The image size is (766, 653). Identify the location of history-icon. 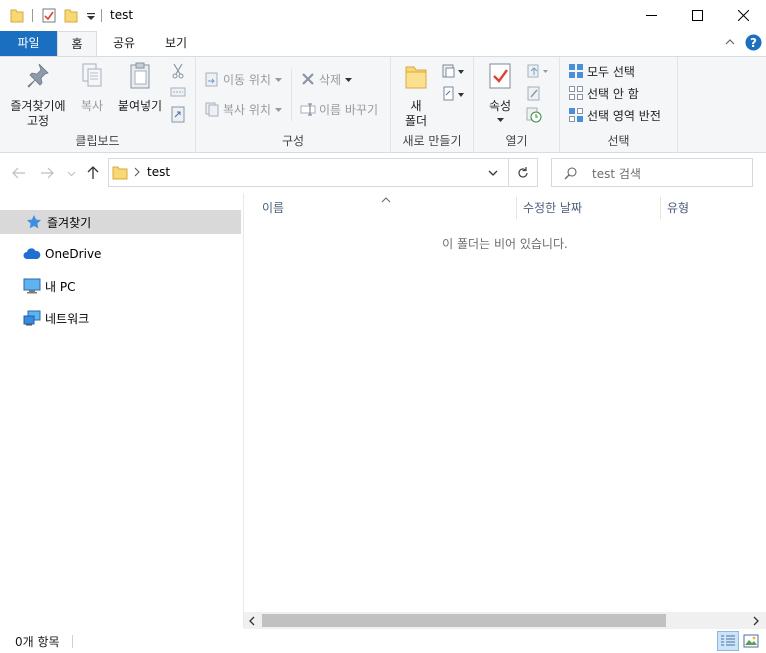
(534, 116).